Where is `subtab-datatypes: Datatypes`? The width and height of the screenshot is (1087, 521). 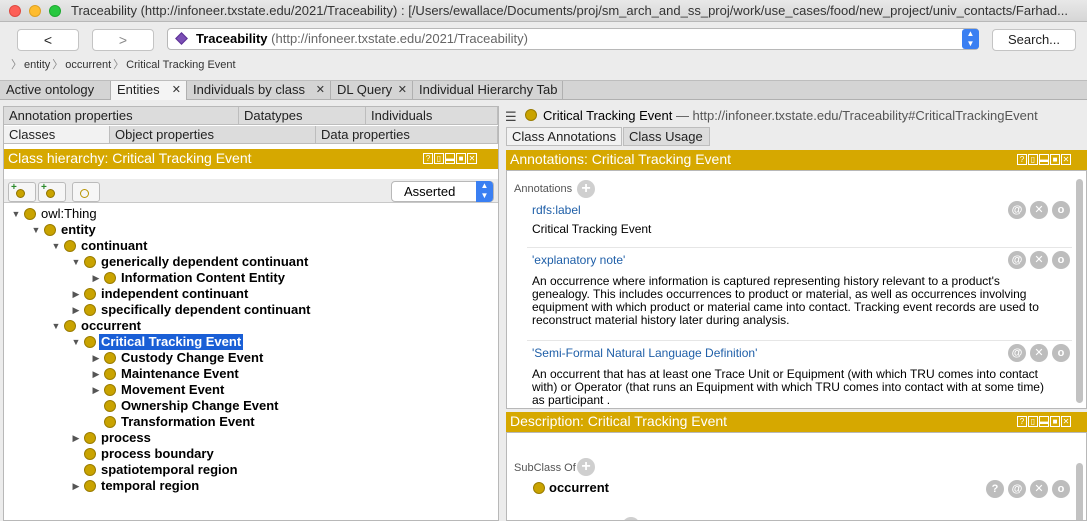 subtab-datatypes: Datatypes is located at coordinates (302, 116).